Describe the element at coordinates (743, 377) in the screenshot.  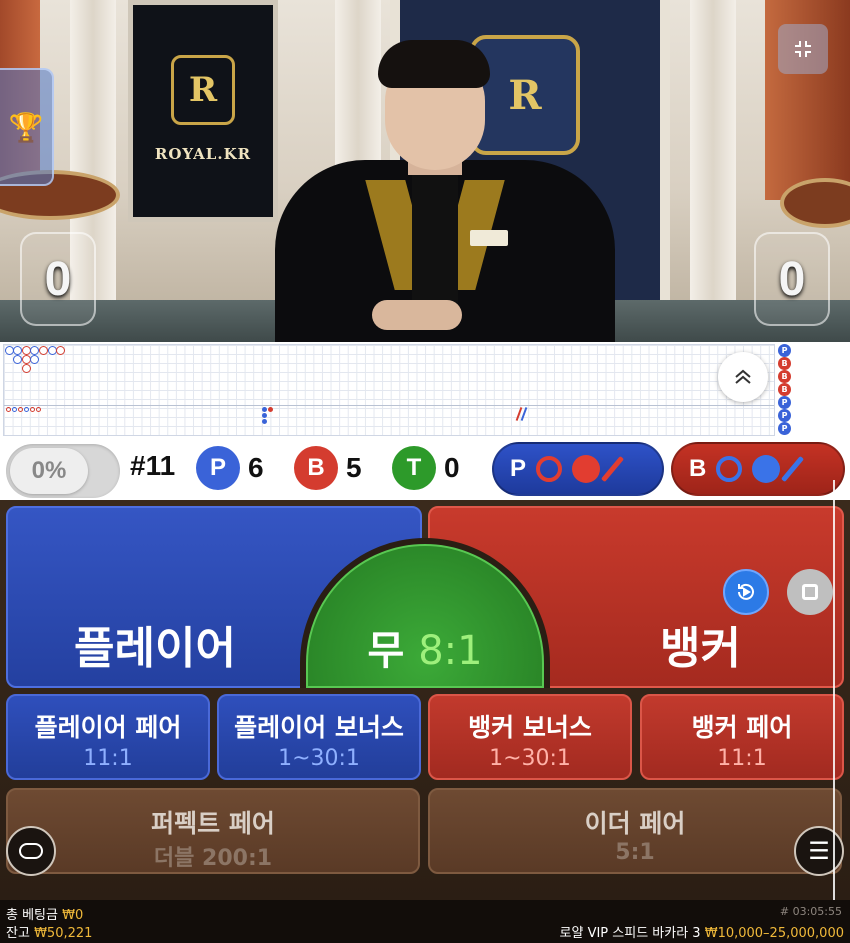
I see `expand-roadmap-button` at that location.